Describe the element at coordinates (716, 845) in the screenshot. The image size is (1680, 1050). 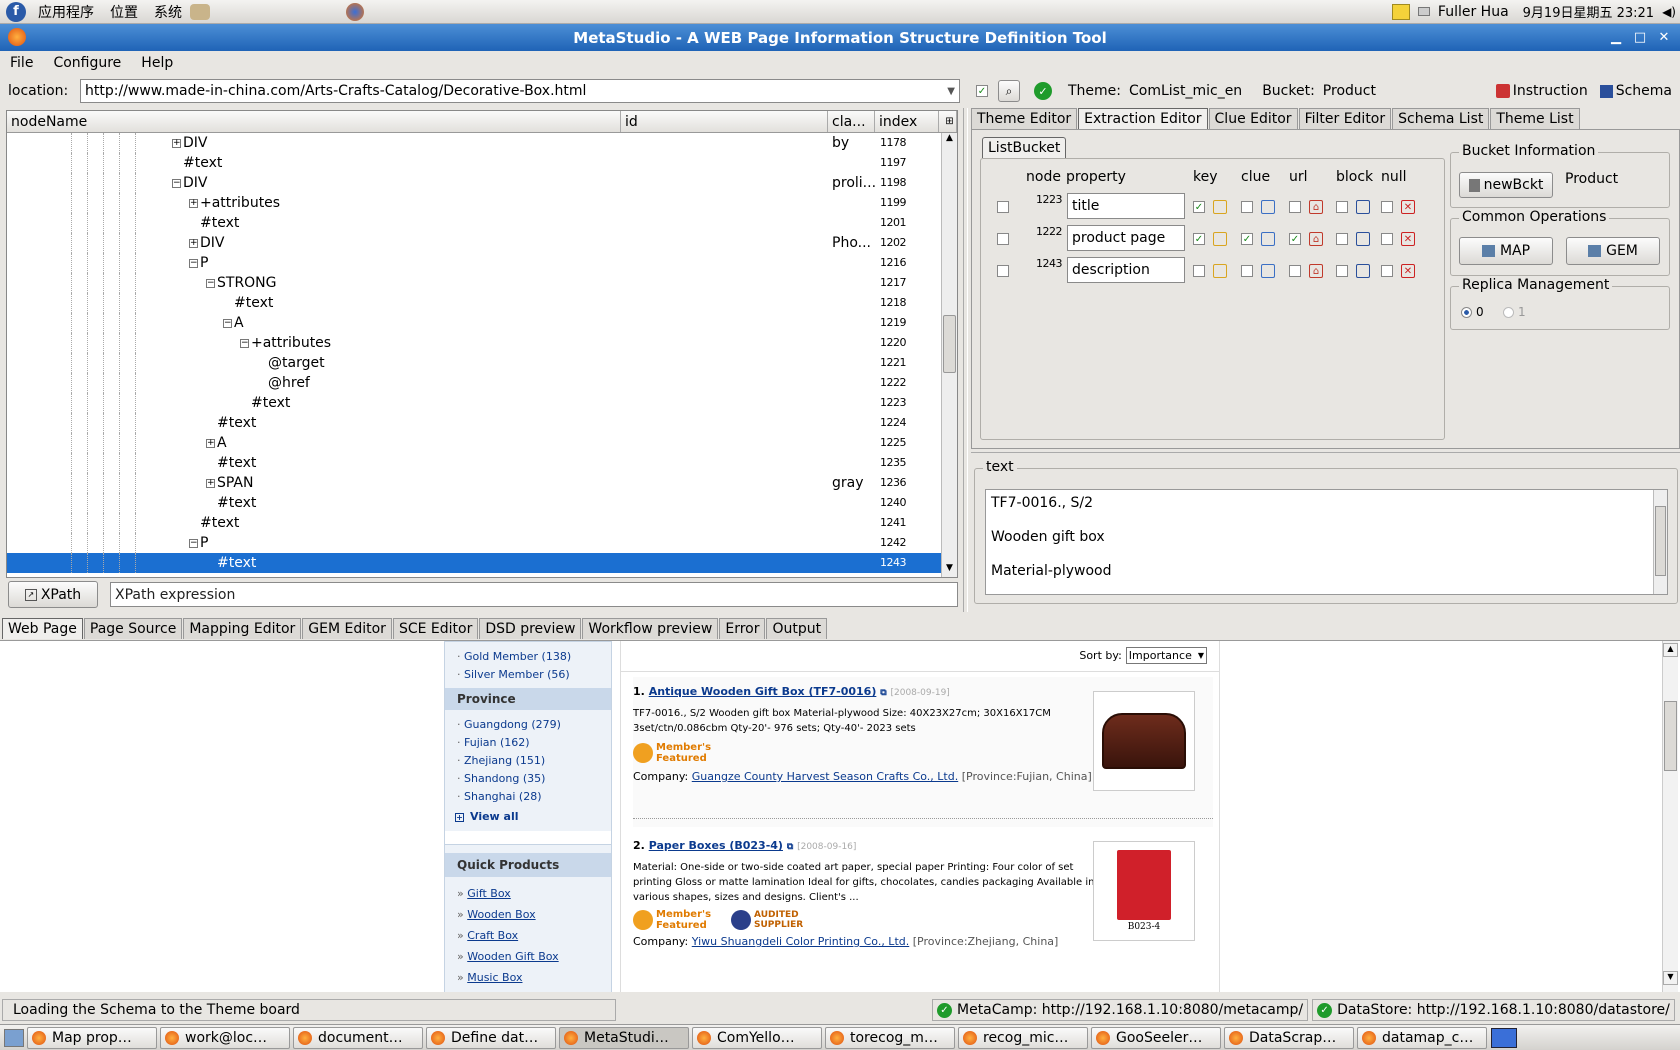
I see `product-title-link: Paper Boxes (B023-4)` at that location.